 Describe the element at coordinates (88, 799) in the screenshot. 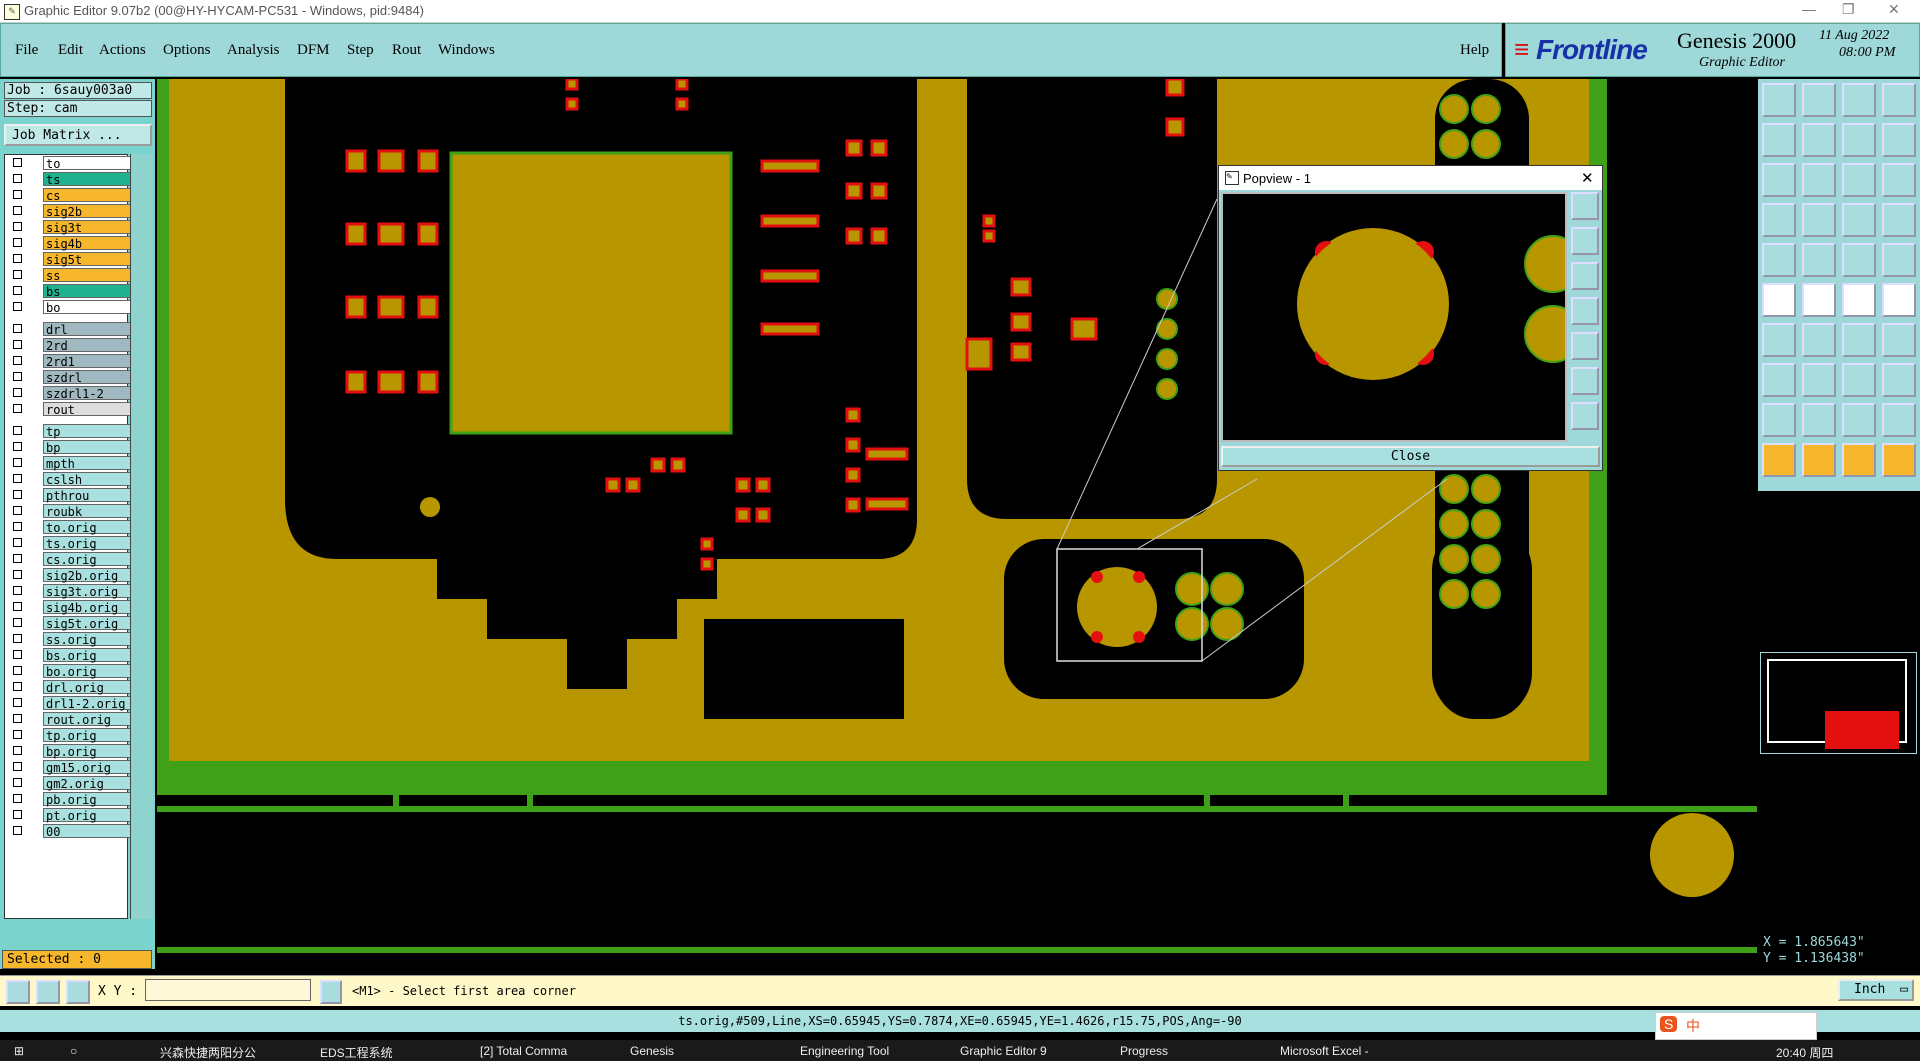

I see `layer-name: pb.orig` at that location.